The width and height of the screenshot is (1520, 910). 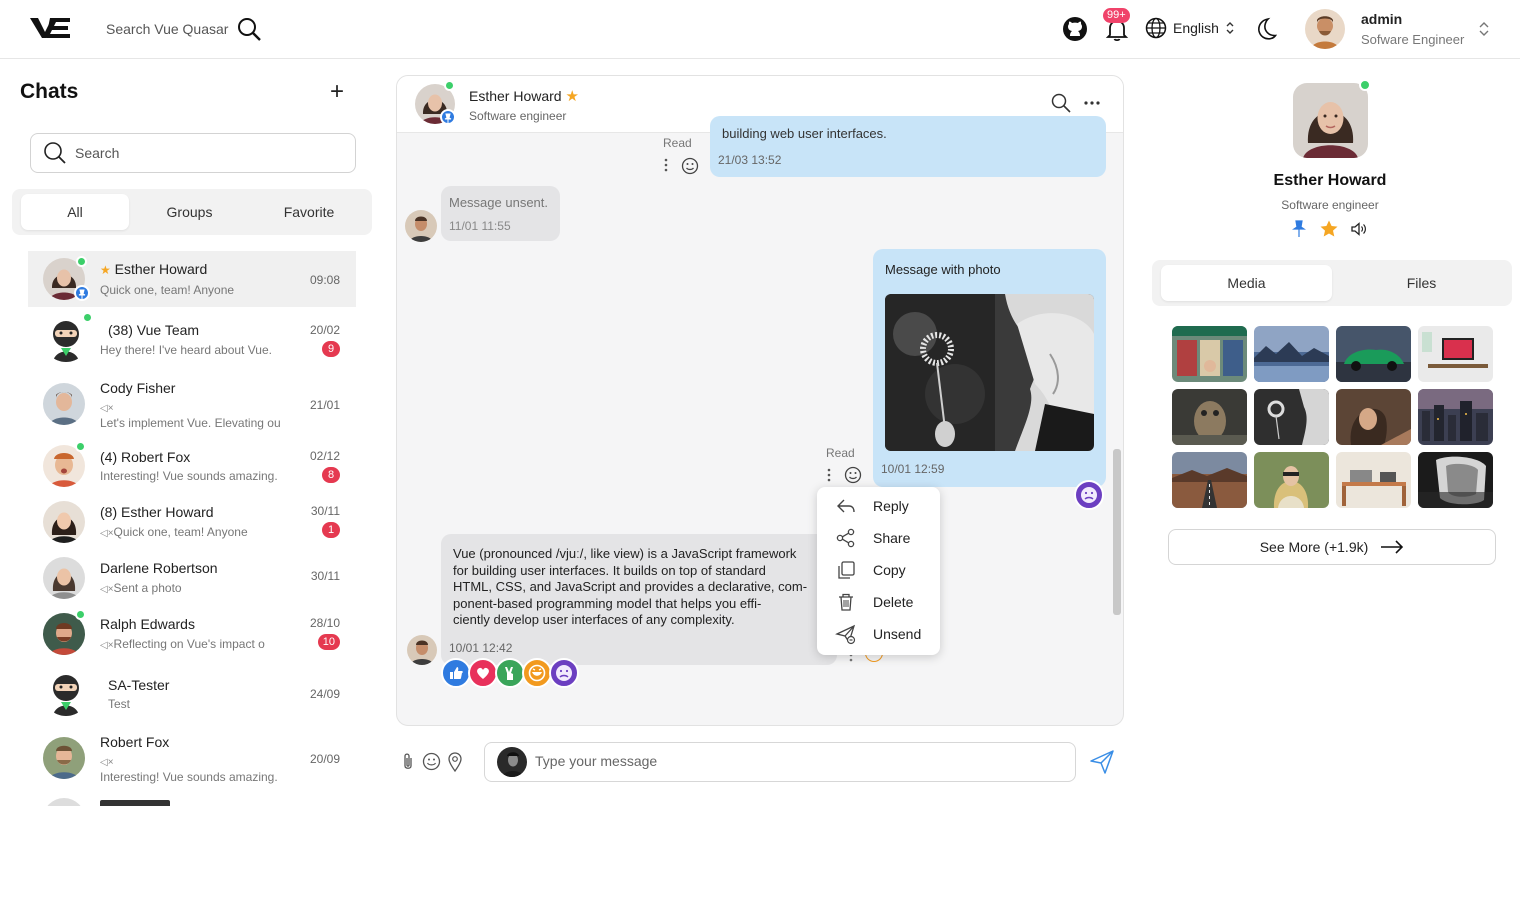 I want to click on menu-item-copy: Copy, so click(x=870, y=570).